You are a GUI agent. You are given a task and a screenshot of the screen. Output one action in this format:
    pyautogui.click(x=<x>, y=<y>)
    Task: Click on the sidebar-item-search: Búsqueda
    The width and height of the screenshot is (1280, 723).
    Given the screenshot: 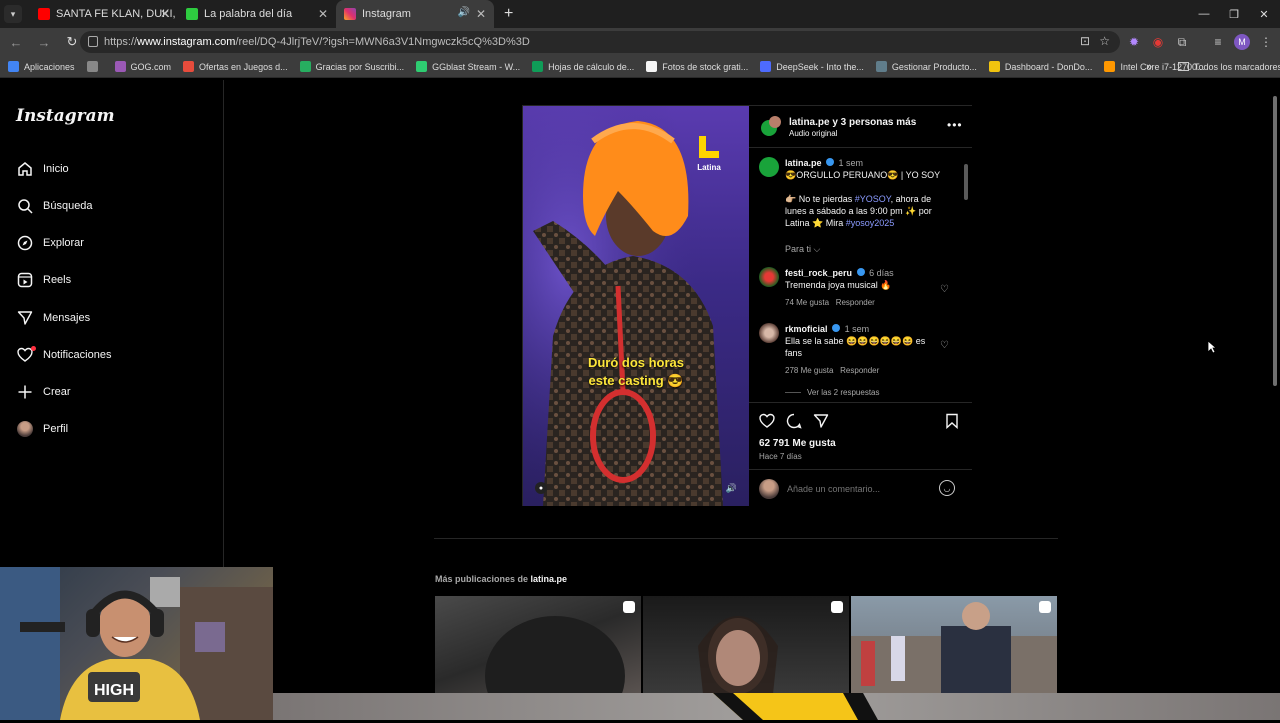 What is the action you would take?
    pyautogui.click(x=54, y=206)
    